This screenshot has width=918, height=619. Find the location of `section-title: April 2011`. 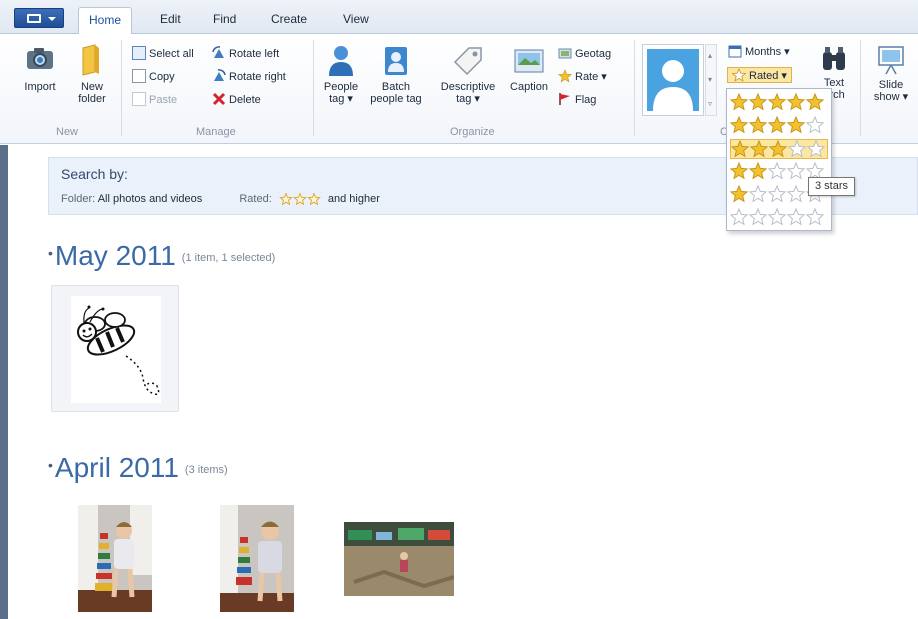

section-title: April 2011 is located at coordinates (116, 467).